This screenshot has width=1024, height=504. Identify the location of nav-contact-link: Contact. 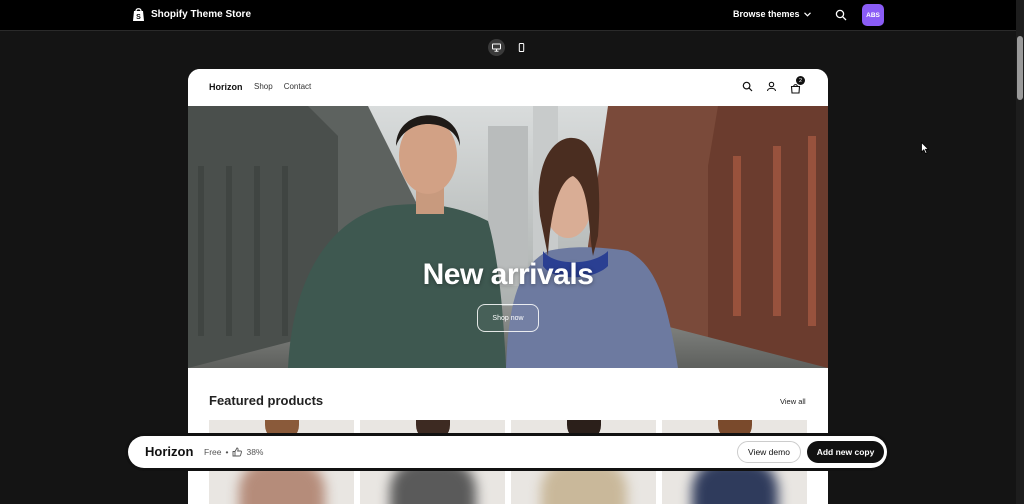
(298, 86).